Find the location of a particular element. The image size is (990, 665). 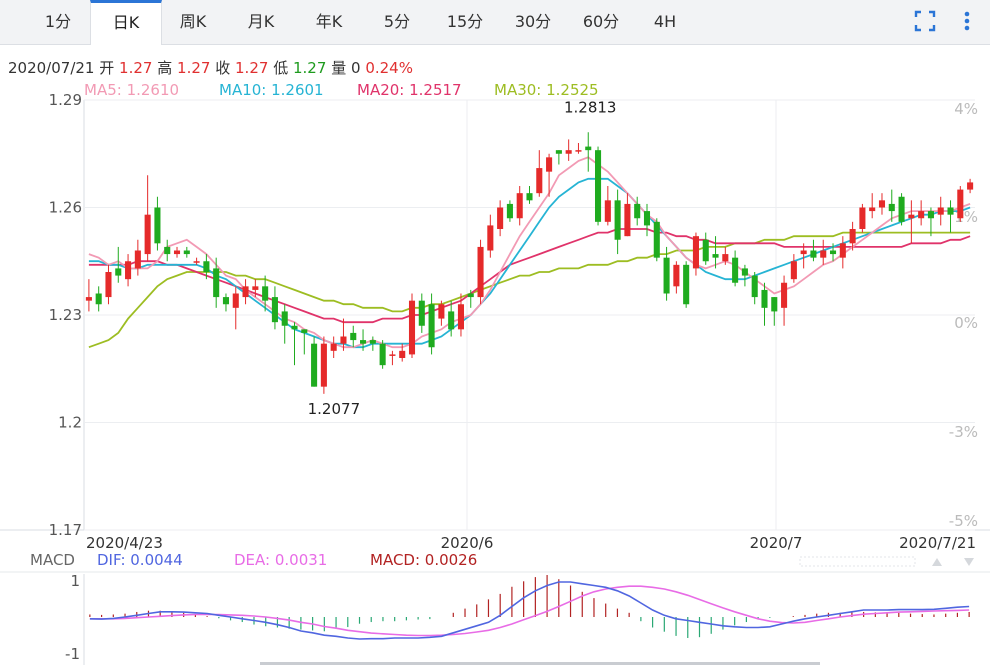

date-label: 2020/7 is located at coordinates (776, 543).